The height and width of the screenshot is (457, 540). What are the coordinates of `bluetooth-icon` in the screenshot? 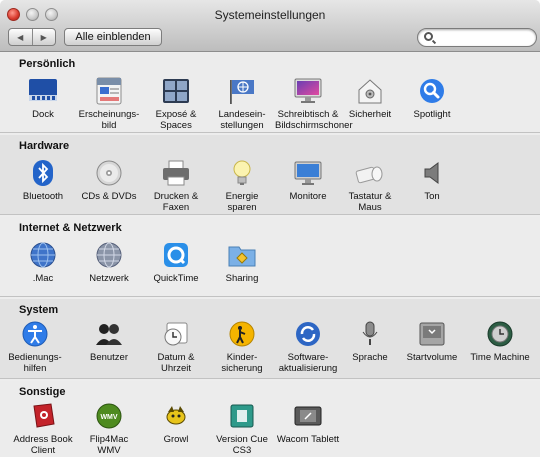 It's located at (43, 173).